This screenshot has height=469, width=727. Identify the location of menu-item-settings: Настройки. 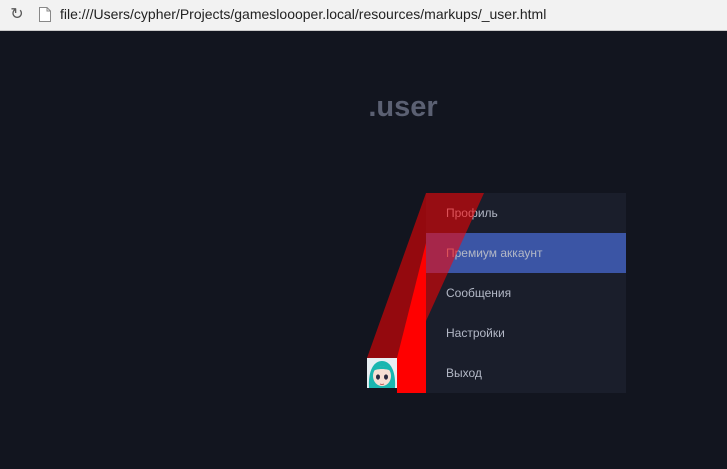
(526, 333).